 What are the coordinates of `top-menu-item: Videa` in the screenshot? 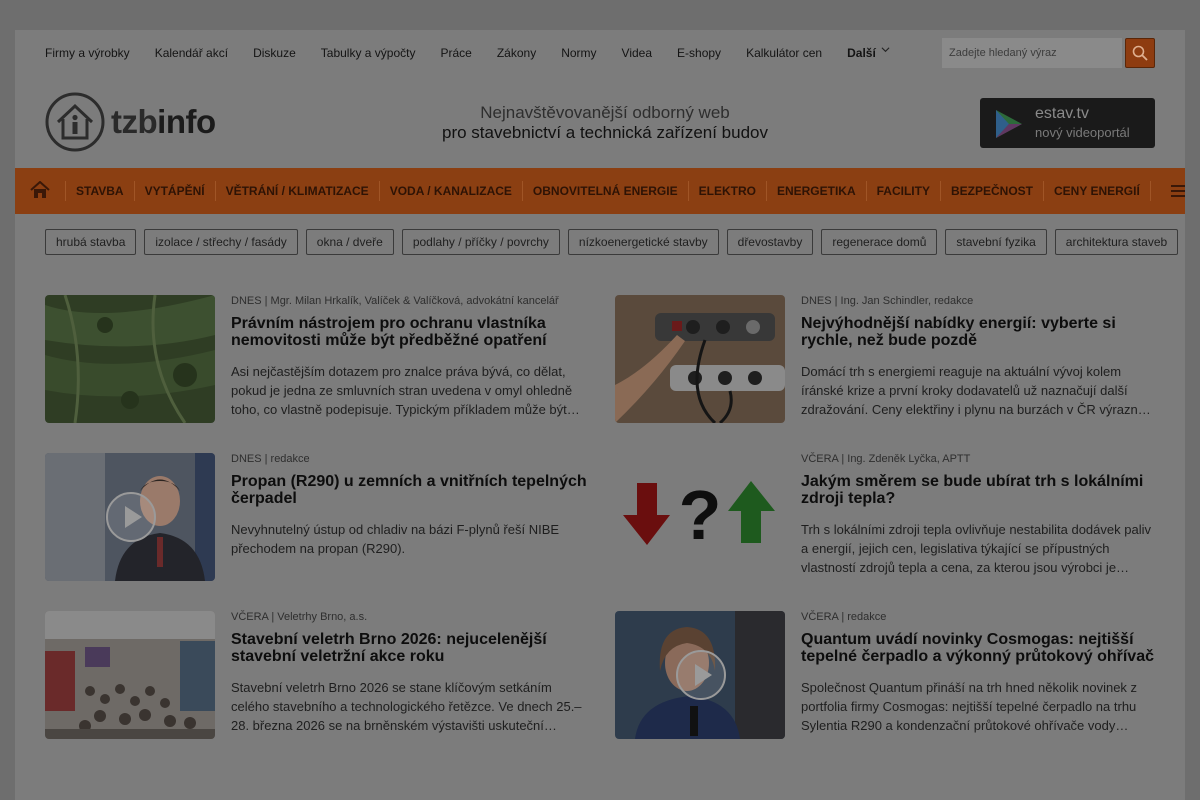 It's located at (637, 53).